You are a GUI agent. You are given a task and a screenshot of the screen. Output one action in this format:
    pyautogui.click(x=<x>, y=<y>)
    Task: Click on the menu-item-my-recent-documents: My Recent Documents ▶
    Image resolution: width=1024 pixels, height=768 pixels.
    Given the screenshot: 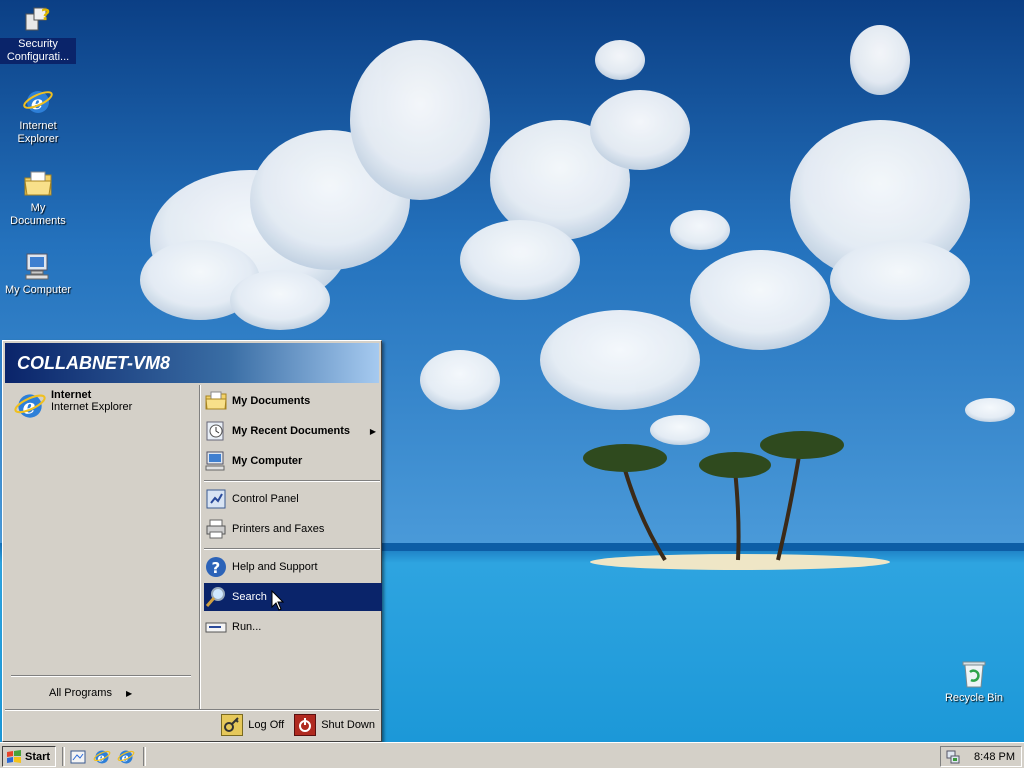 What is the action you would take?
    pyautogui.click(x=292, y=431)
    